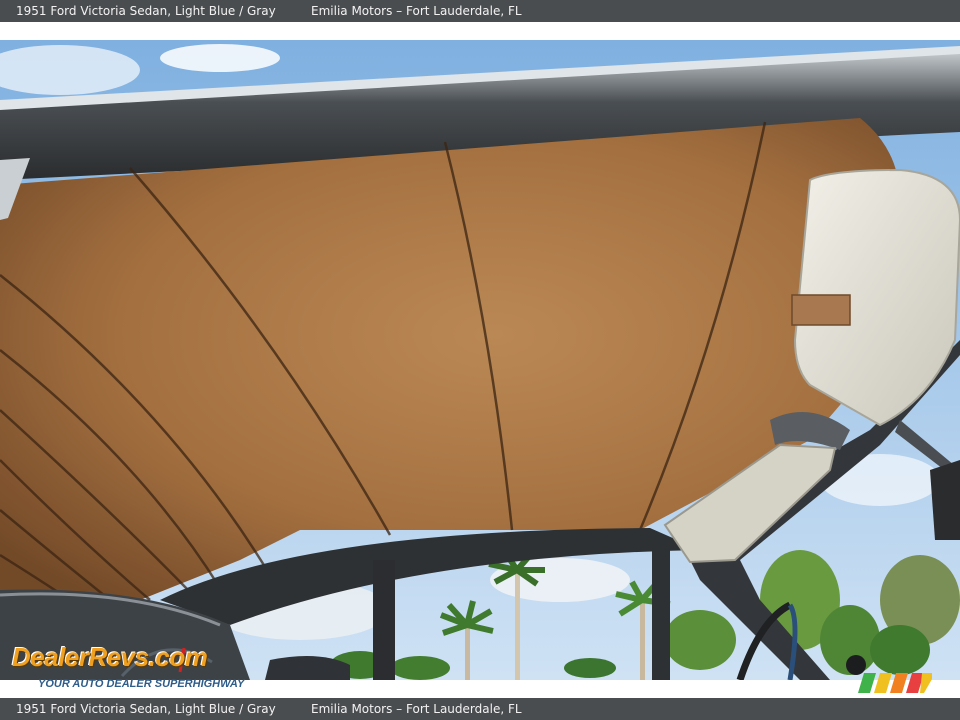  Describe the element at coordinates (220, 58) in the screenshot. I see `sun-glare` at that location.